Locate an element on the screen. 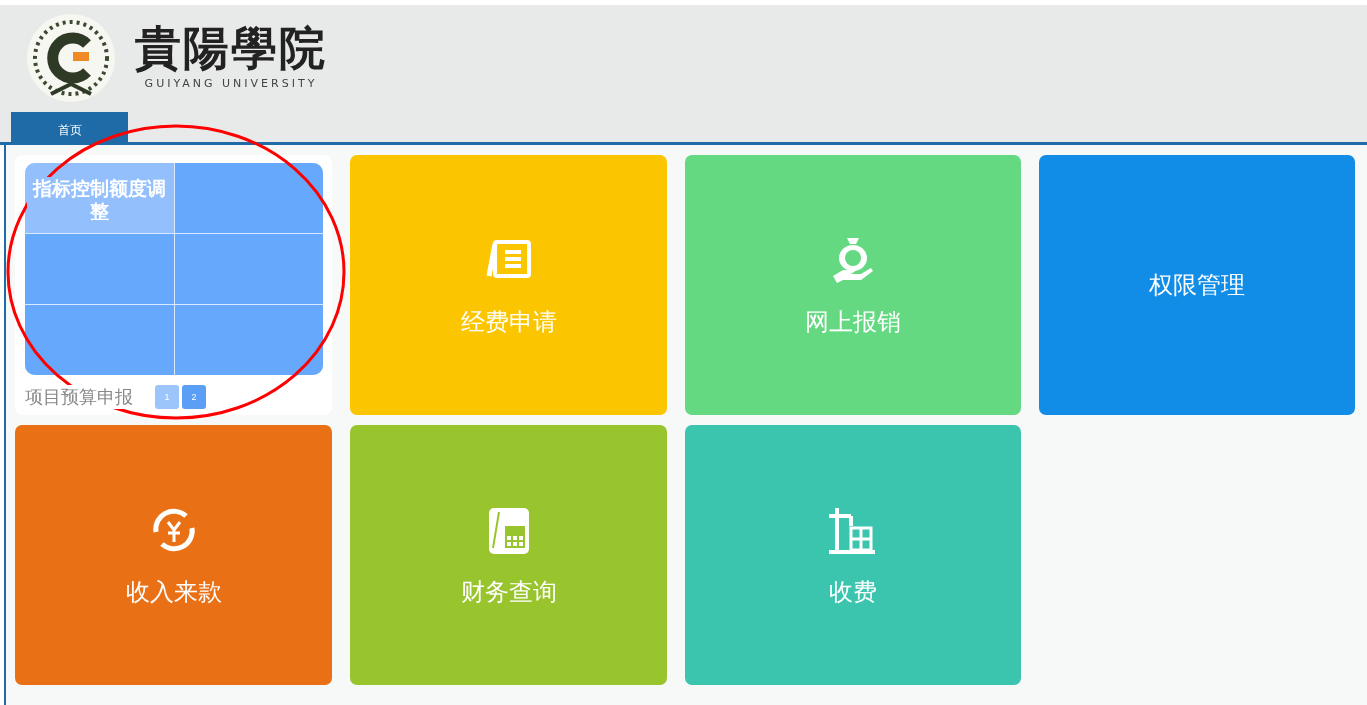 Image resolution: width=1367 pixels, height=705 pixels. carousel-slide: 指标控制额度调整 is located at coordinates (174, 269).